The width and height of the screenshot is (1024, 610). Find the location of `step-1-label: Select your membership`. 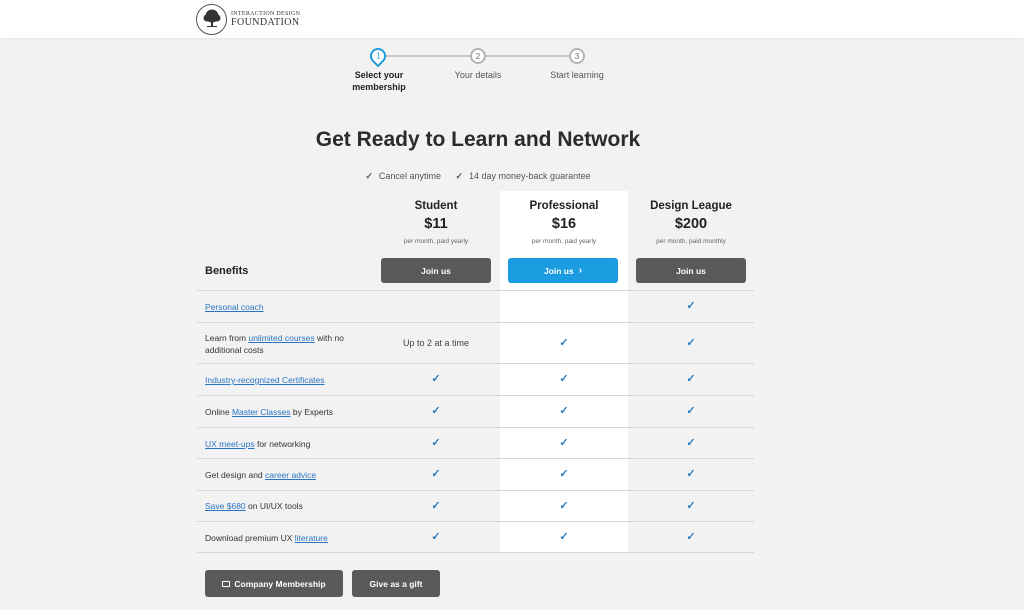

step-1-label: Select your membership is located at coordinates (379, 81).